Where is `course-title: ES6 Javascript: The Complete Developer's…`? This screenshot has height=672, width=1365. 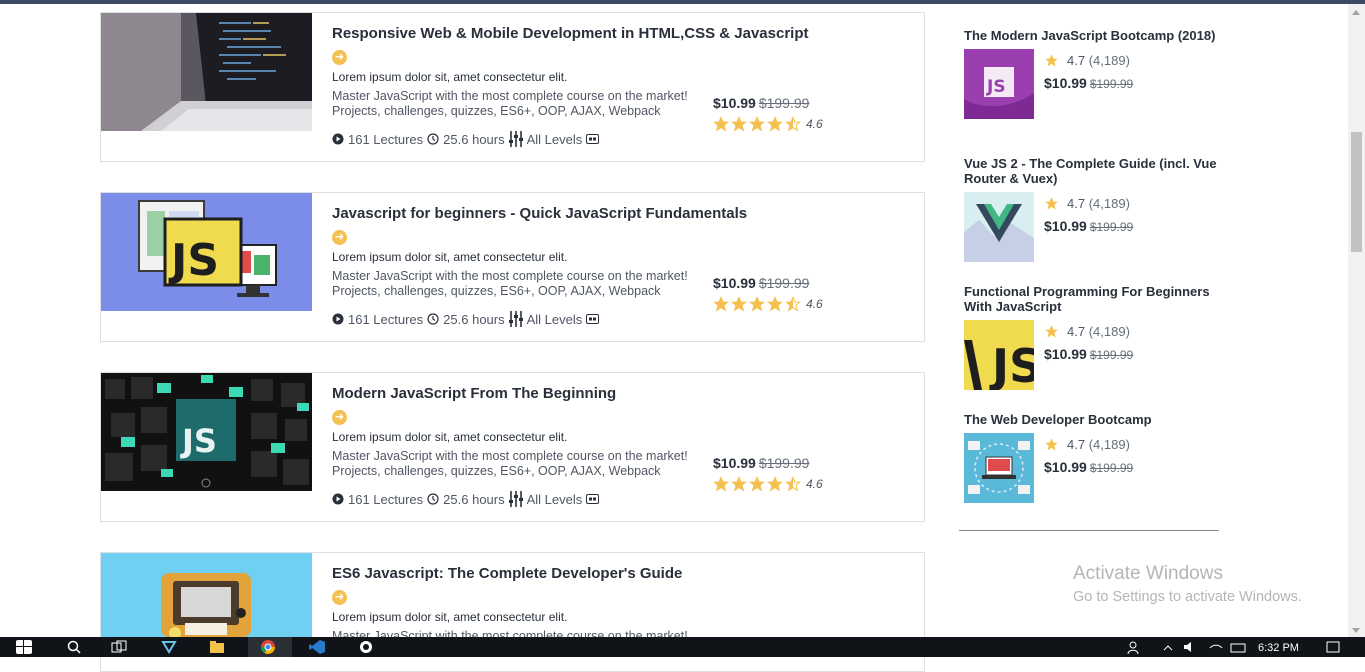 course-title: ES6 Javascript: The Complete Developer's… is located at coordinates (507, 573).